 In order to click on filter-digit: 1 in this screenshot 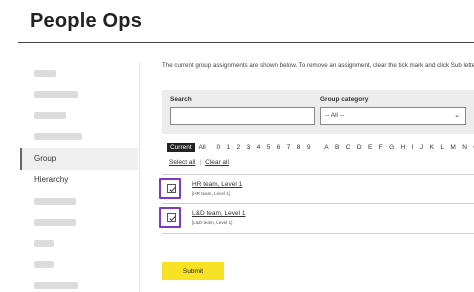, I will do `click(229, 147)`.